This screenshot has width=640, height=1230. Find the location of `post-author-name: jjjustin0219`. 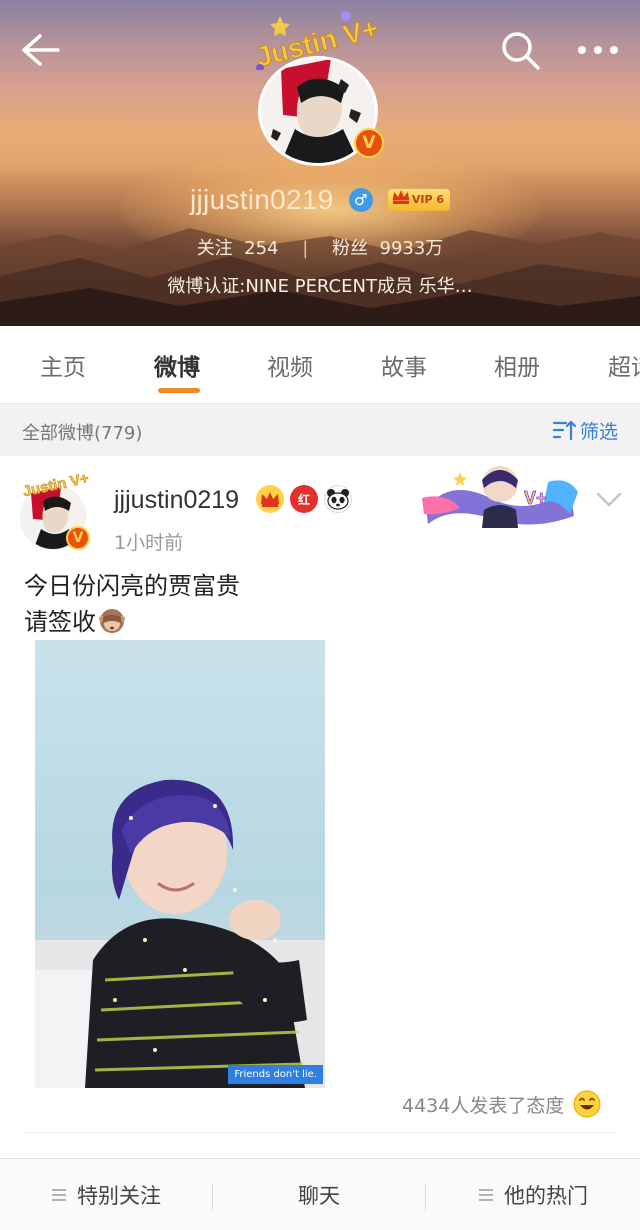

post-author-name: jjjustin0219 is located at coordinates (176, 500).